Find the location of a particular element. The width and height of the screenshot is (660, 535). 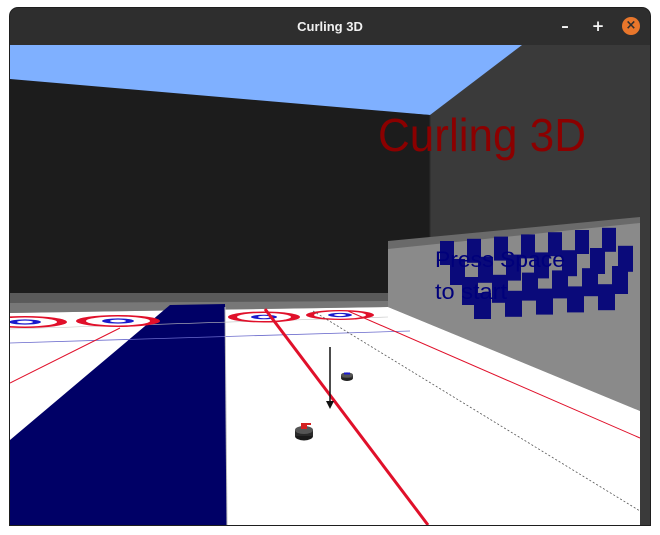

game-title-text: Curling 3D is located at coordinates (482, 135).